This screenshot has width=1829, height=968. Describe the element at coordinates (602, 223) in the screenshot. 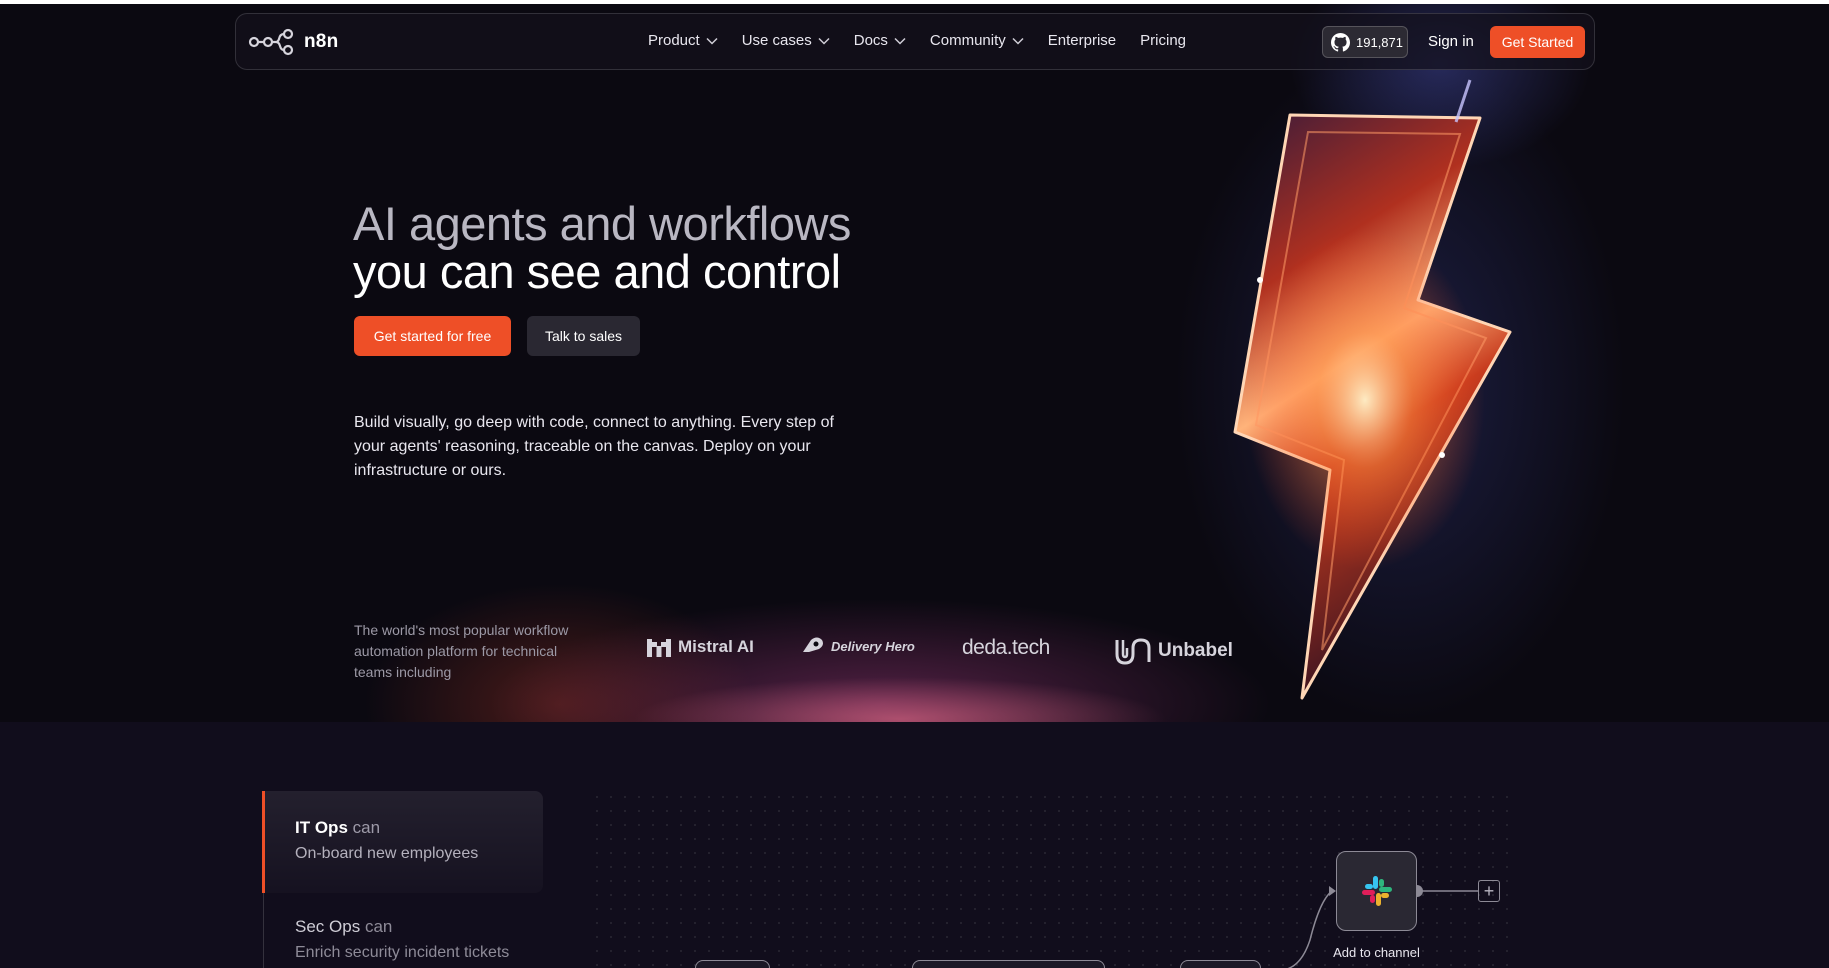

I see `hero-headline-line1: AI agents and workflows` at that location.